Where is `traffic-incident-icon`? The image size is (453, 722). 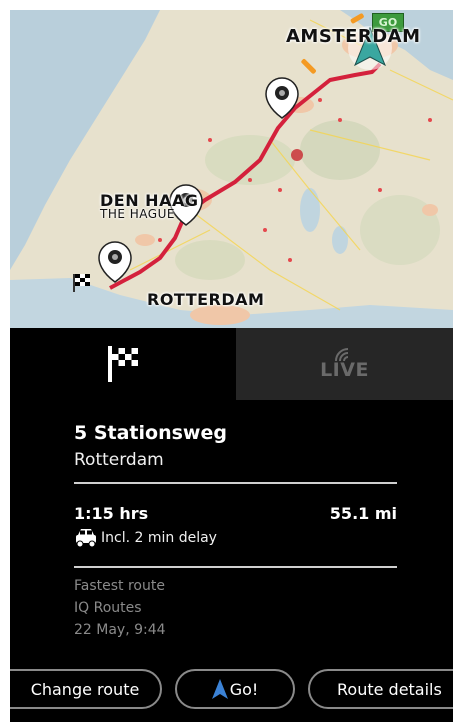 traffic-incident-icon is located at coordinates (297, 155).